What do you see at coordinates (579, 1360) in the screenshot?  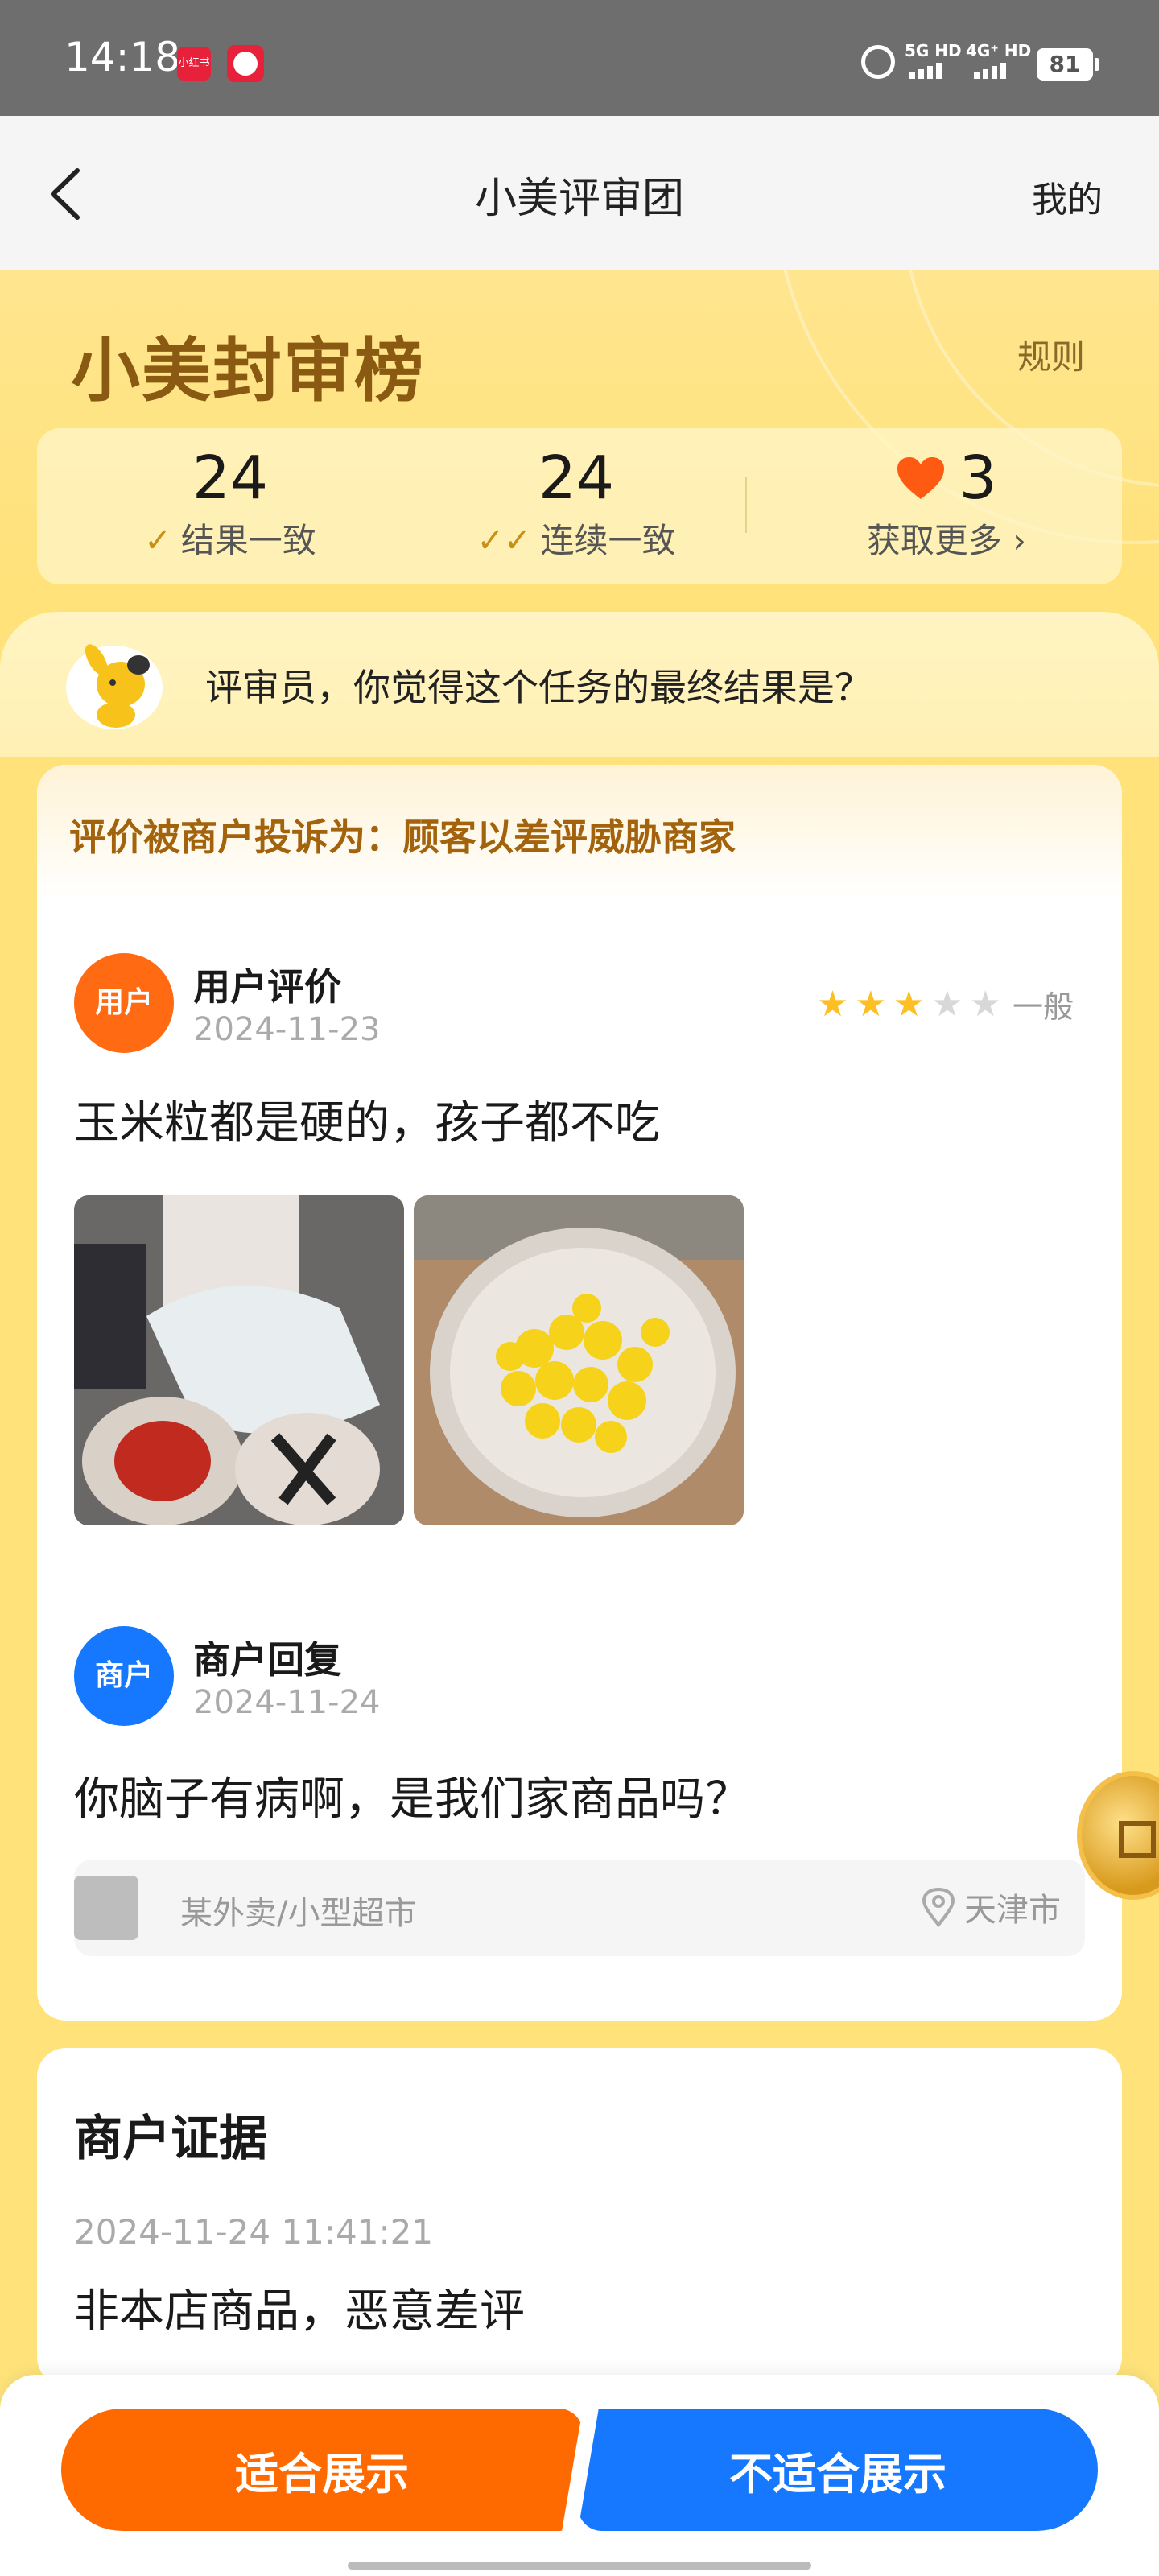 I see `review-photo-corn` at bounding box center [579, 1360].